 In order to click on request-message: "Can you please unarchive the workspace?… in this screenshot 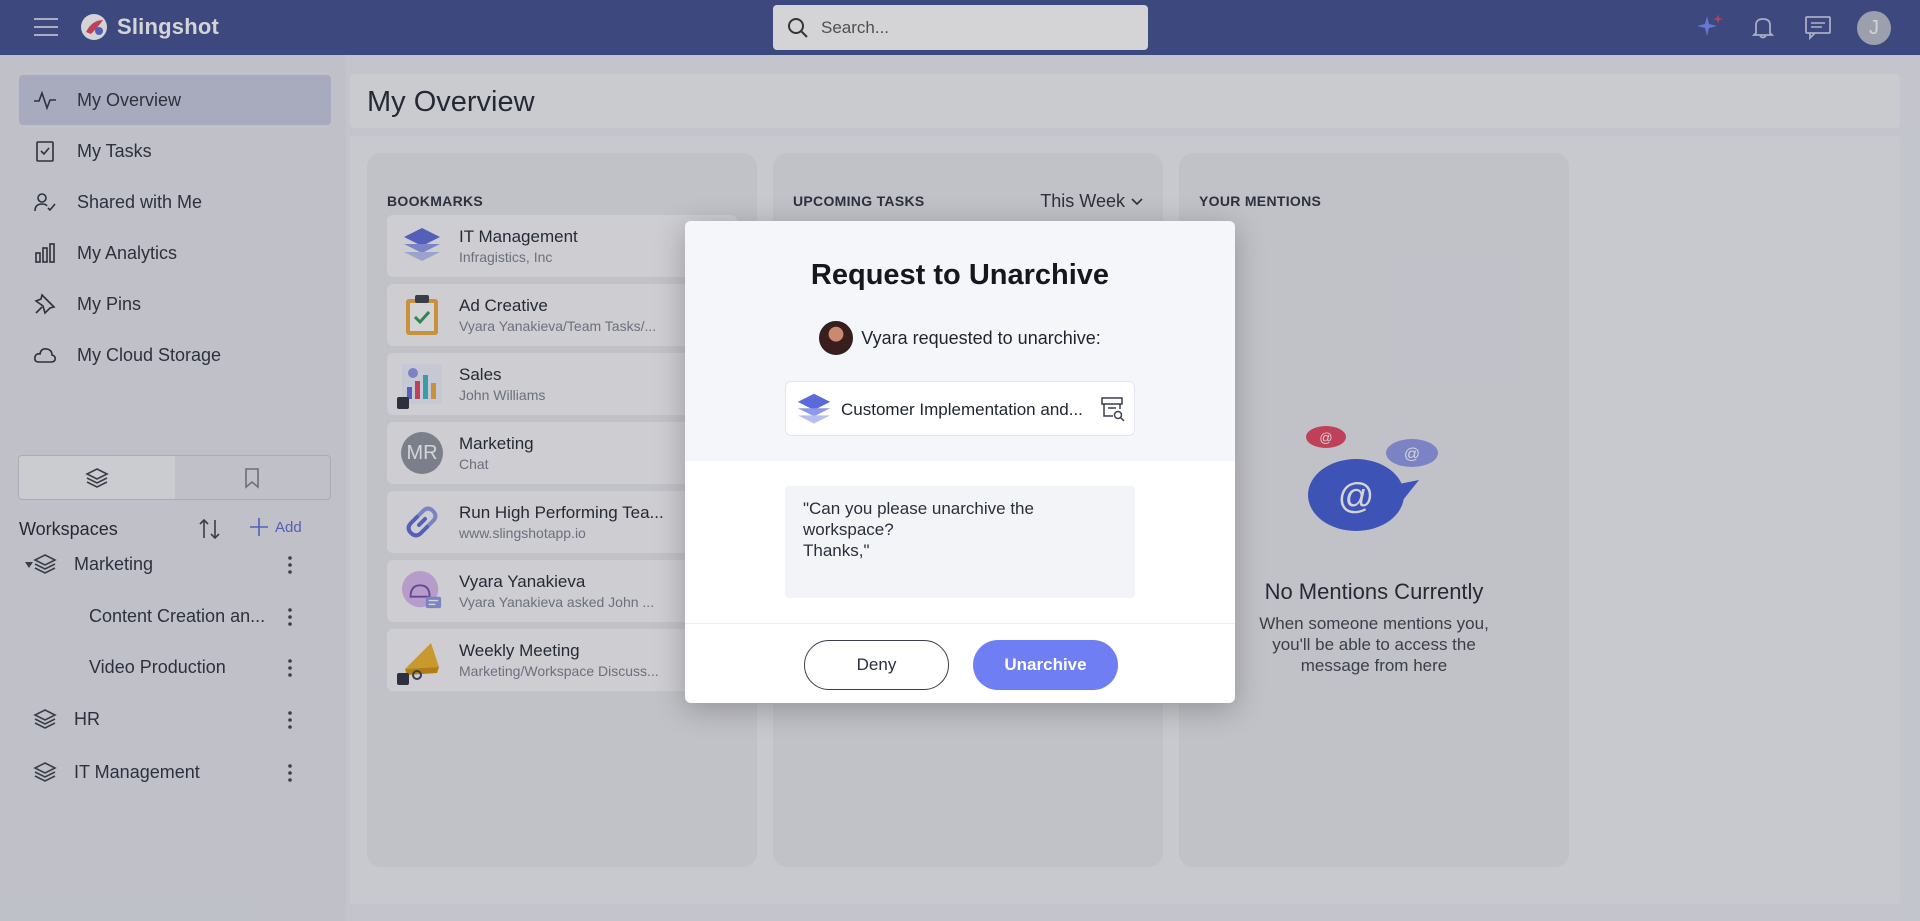, I will do `click(960, 542)`.